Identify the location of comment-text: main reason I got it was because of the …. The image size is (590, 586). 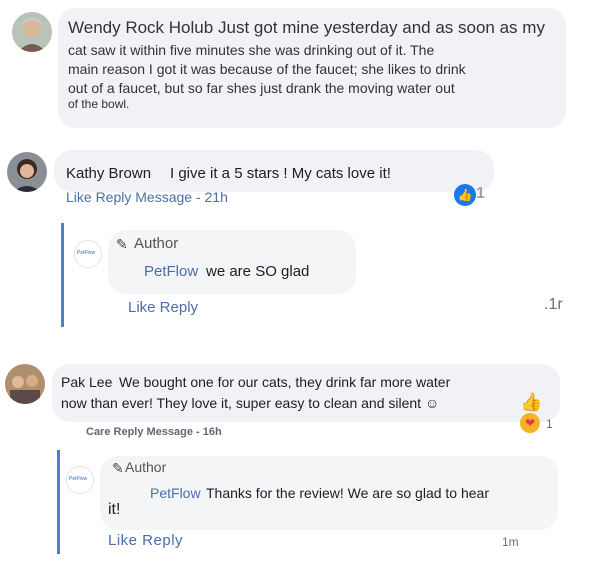
(267, 69).